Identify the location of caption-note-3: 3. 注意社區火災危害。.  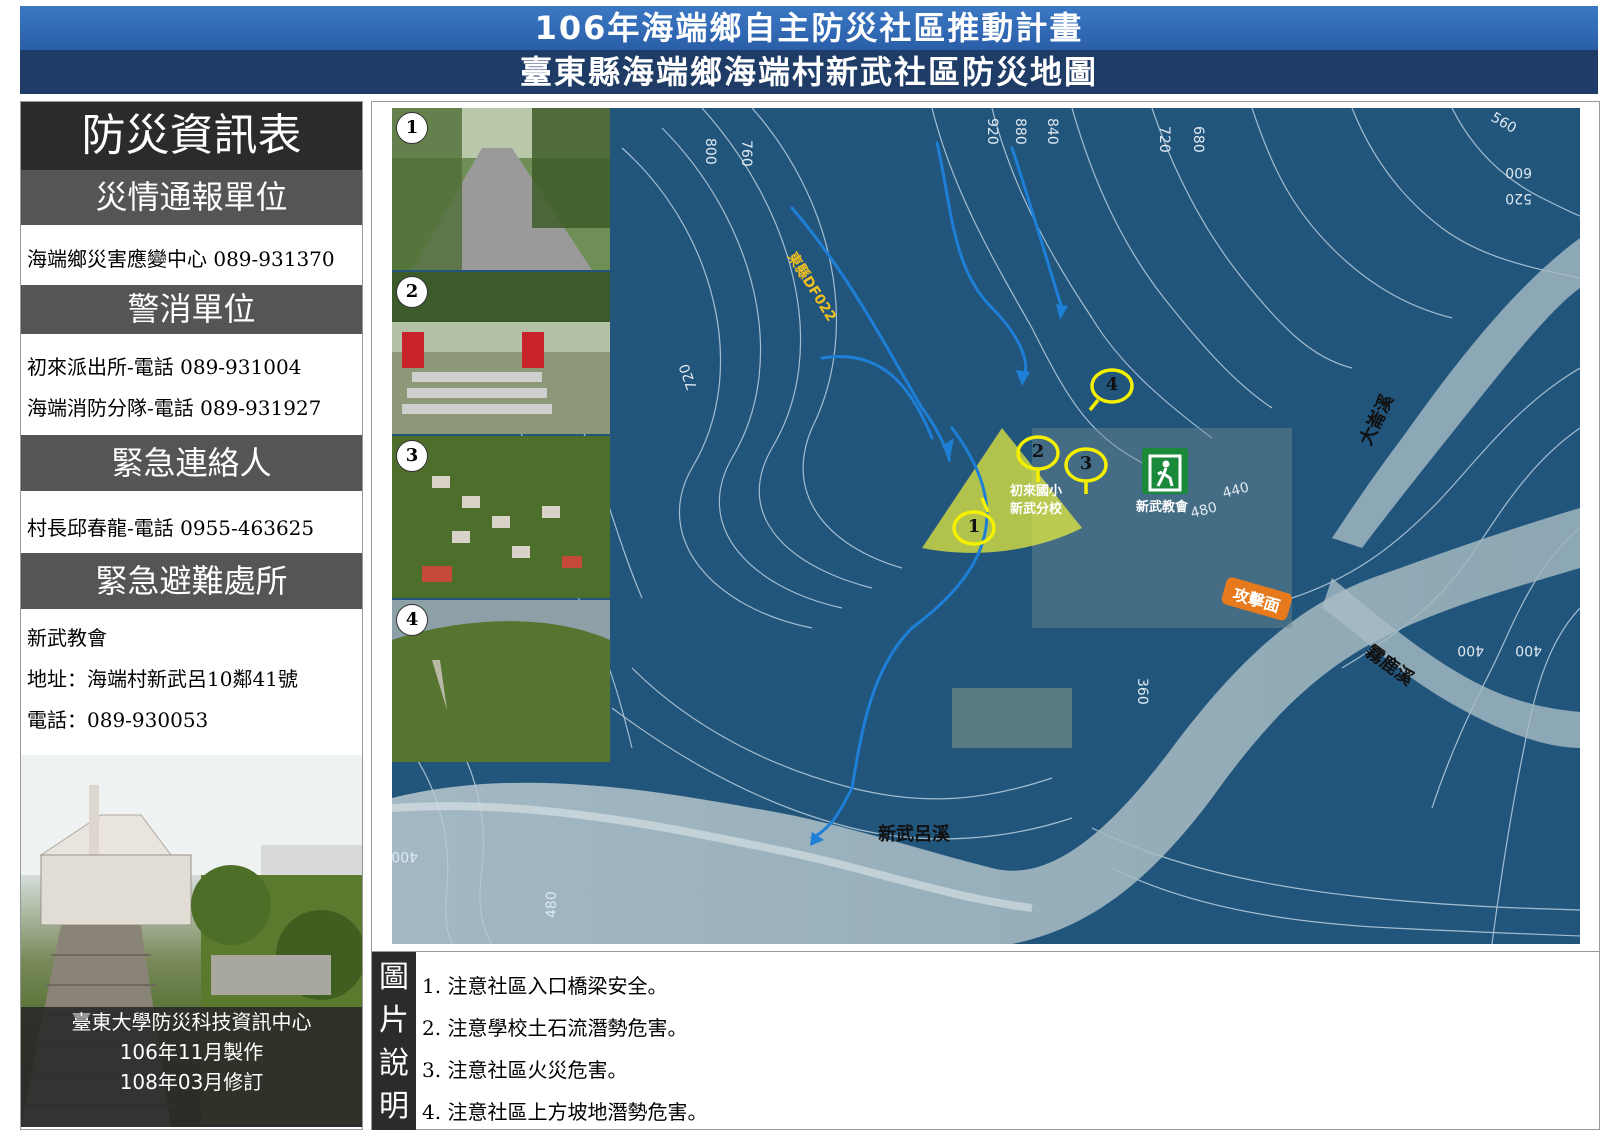
(525, 1070).